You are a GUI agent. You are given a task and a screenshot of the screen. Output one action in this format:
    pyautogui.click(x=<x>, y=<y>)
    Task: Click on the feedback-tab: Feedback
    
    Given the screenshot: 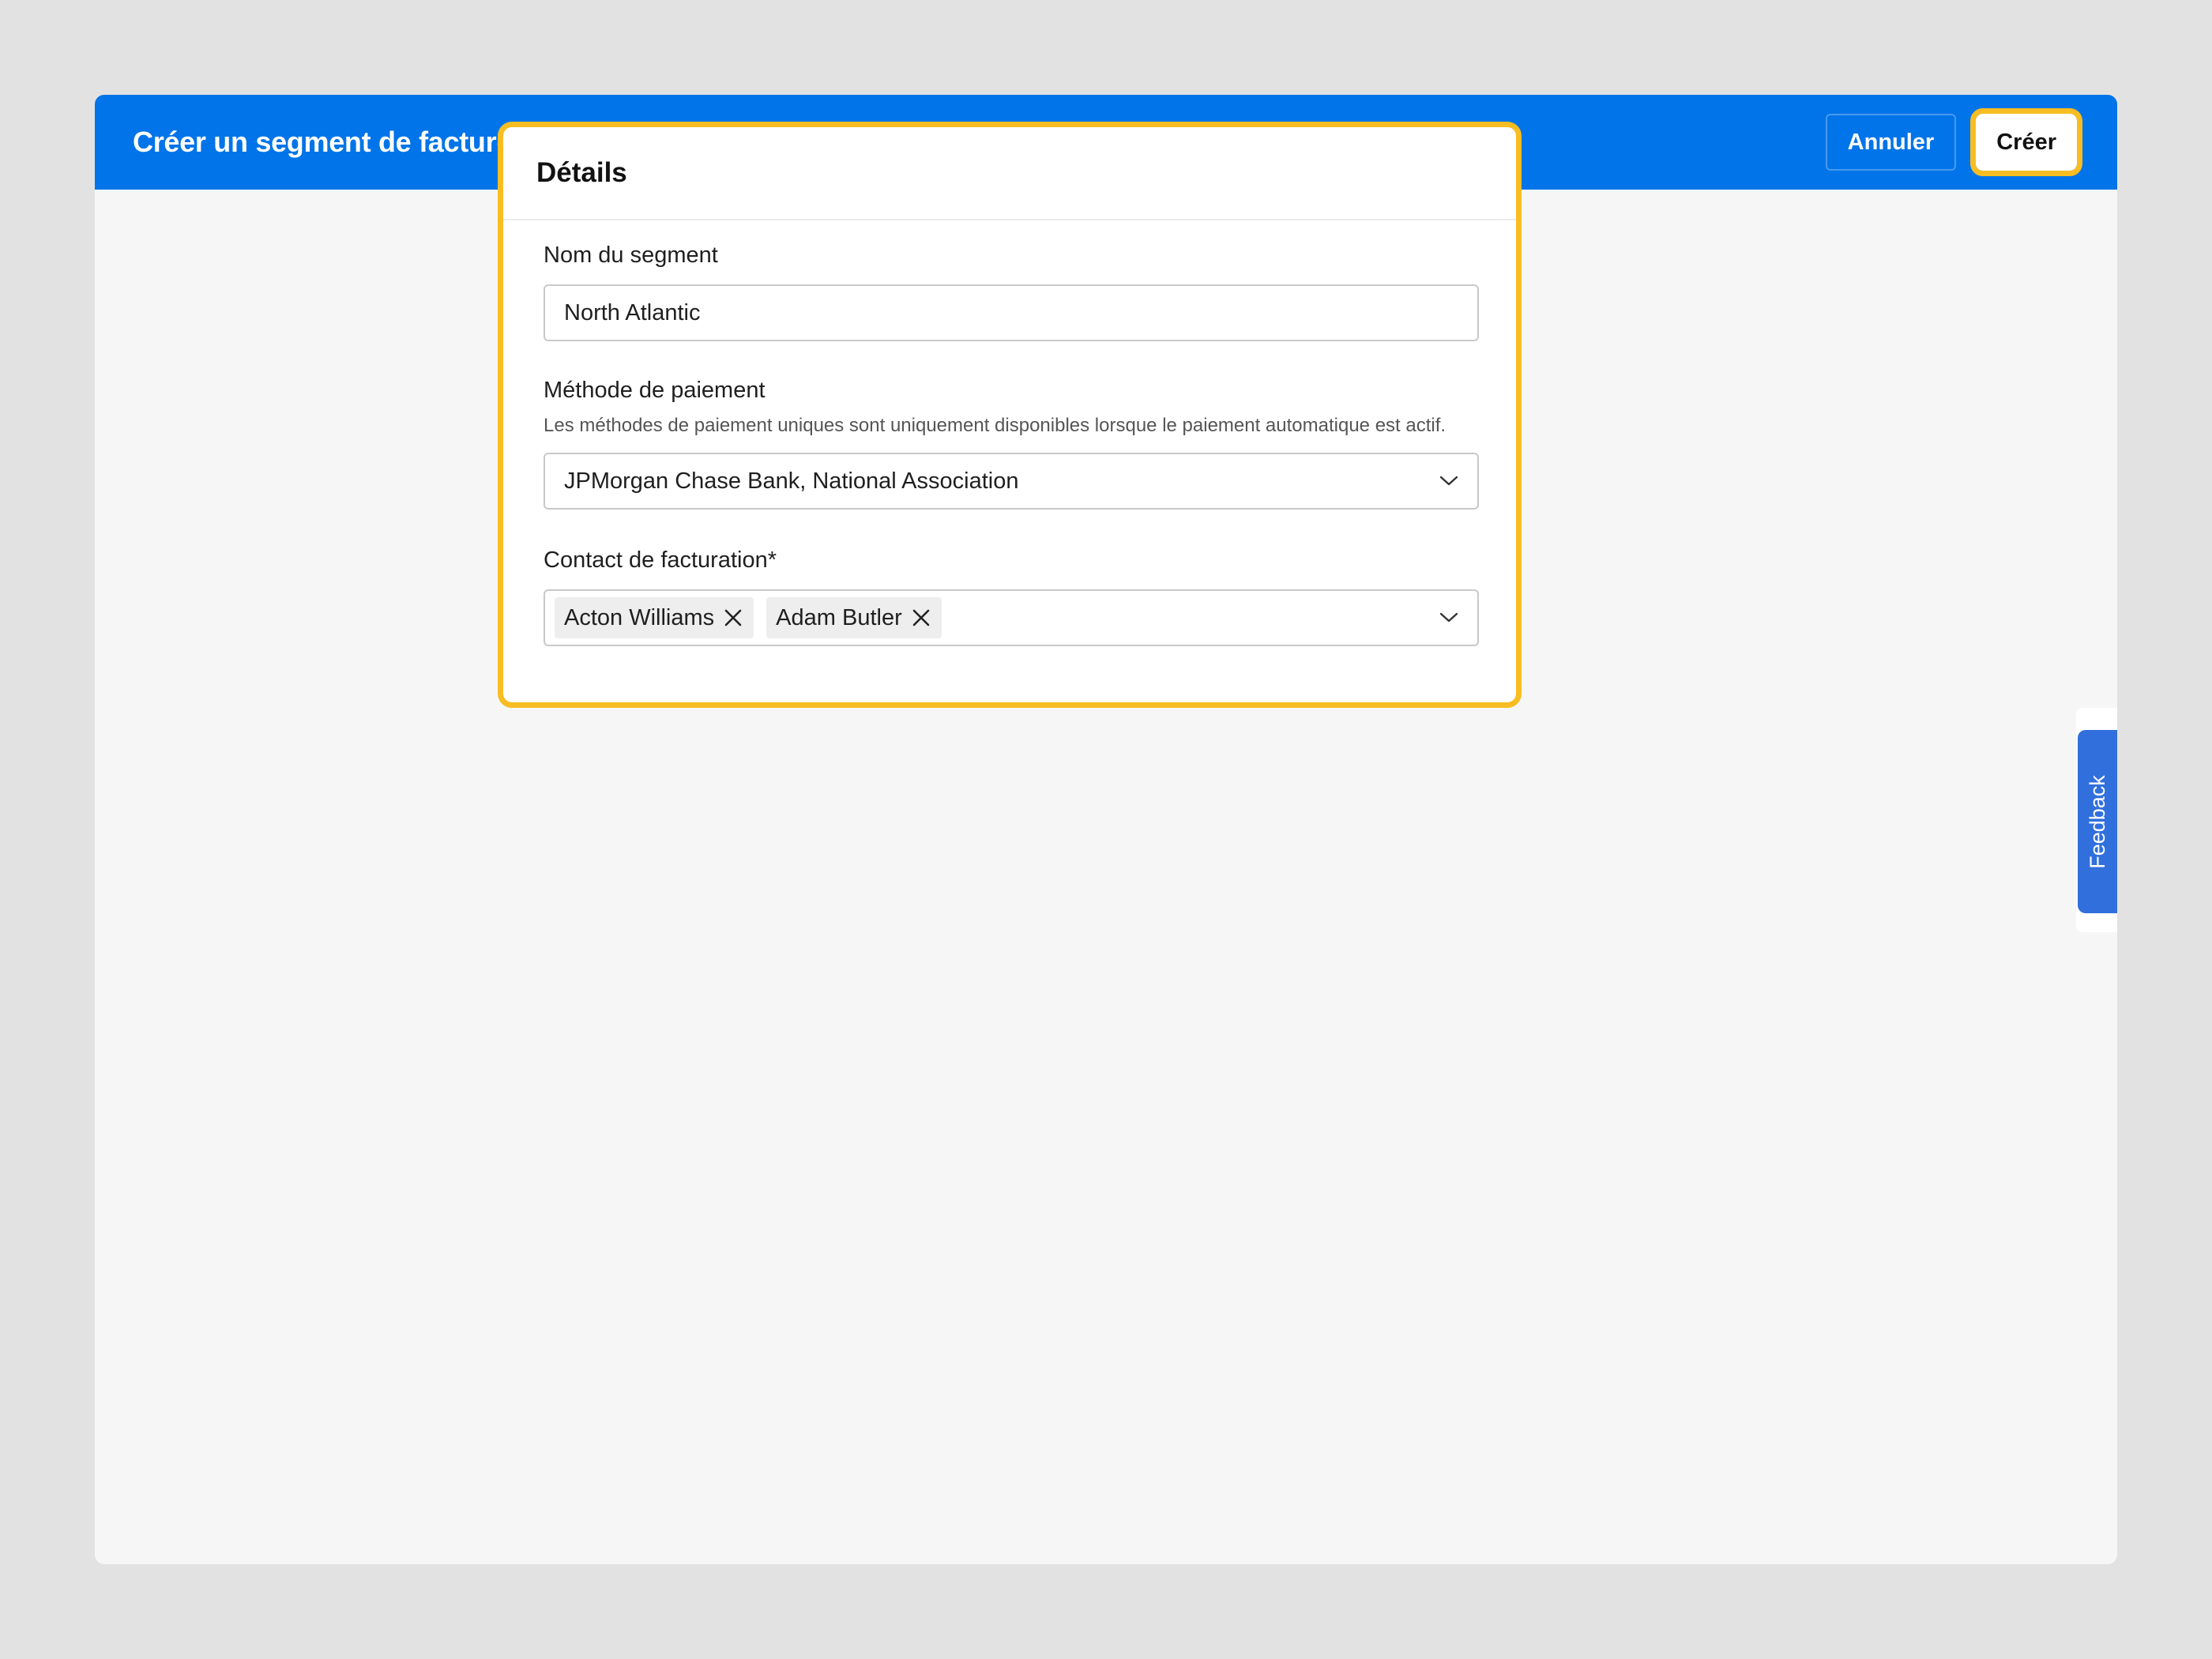 What is the action you would take?
    pyautogui.click(x=2098, y=821)
    